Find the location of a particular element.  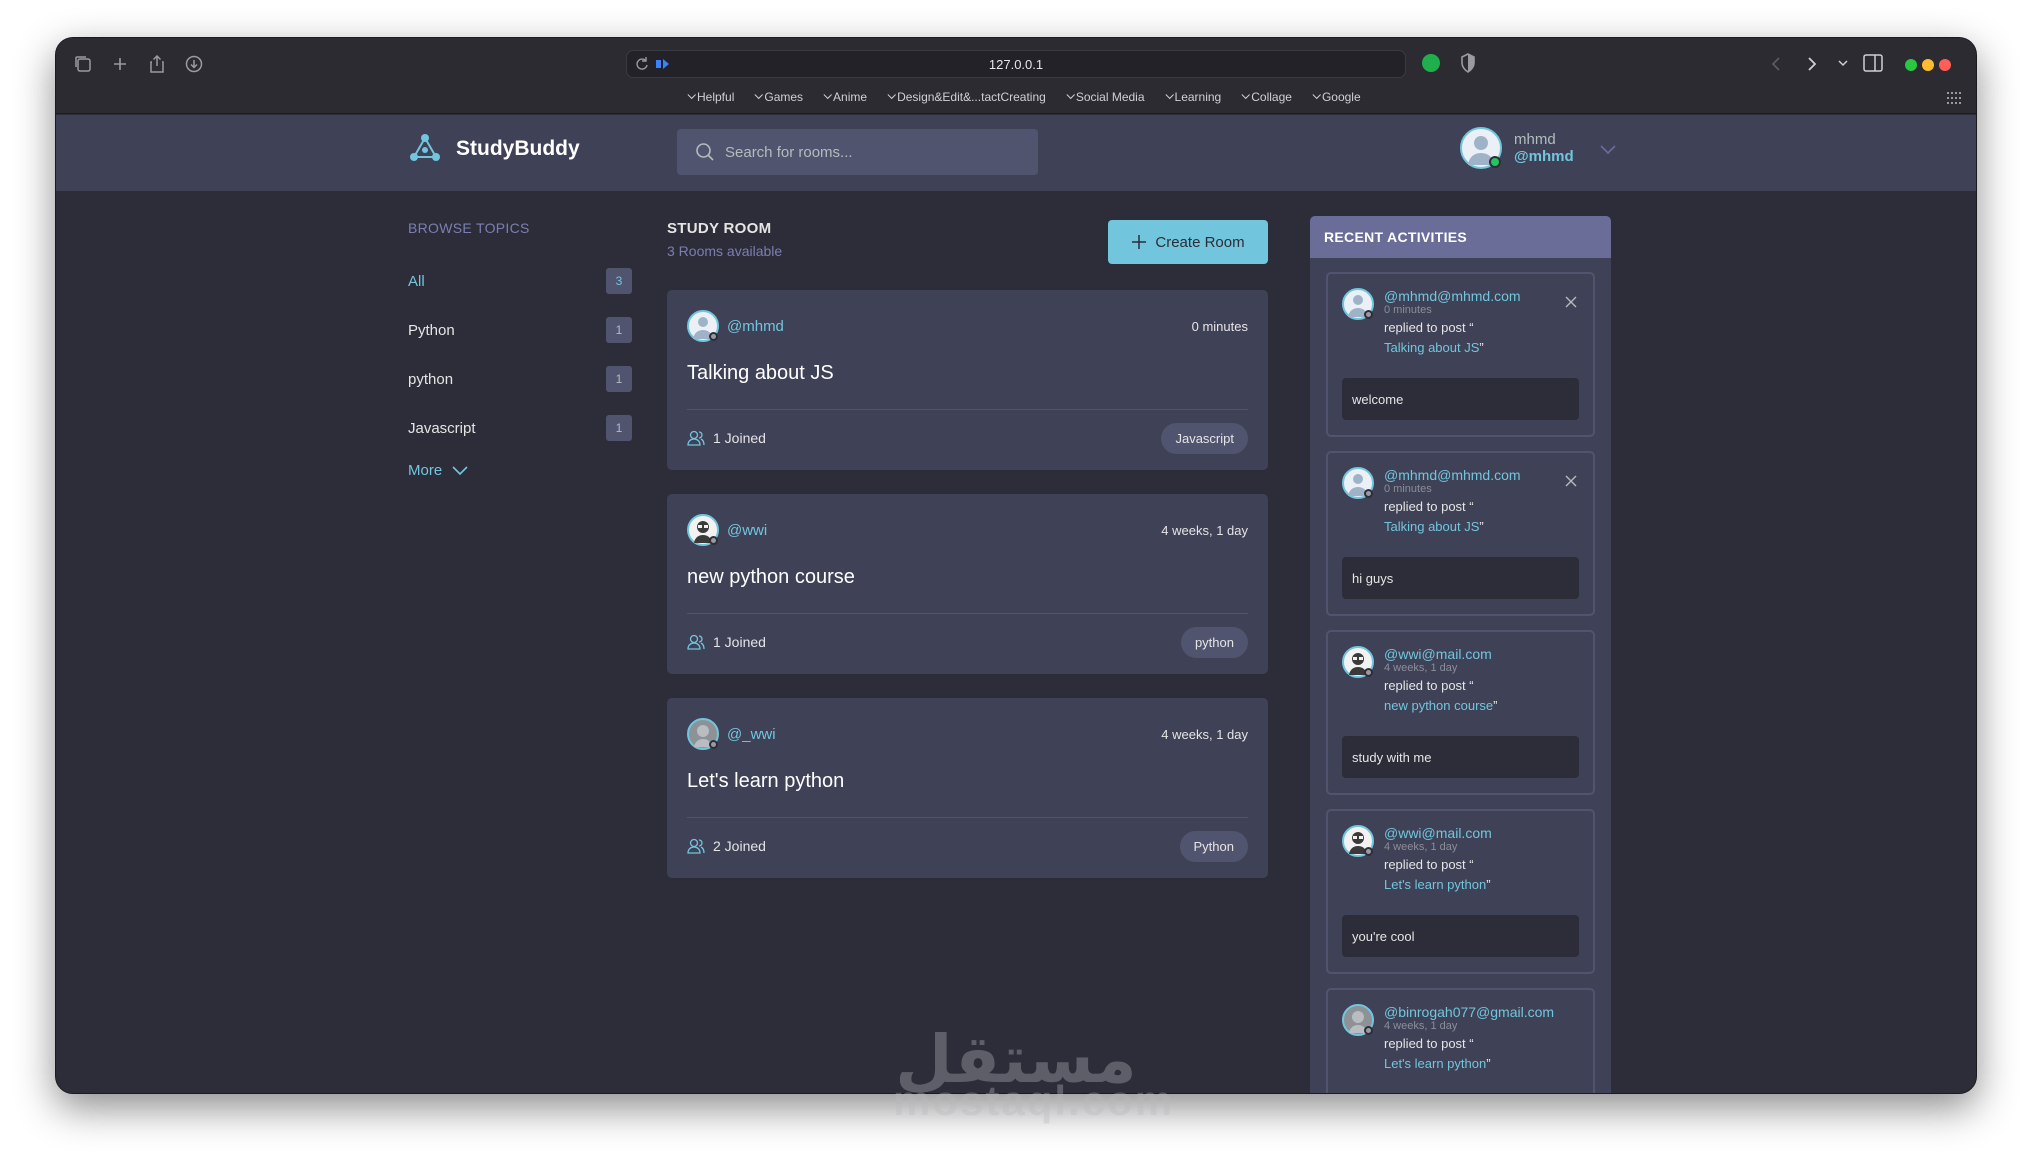

sidebar-toggle-icon is located at coordinates (1873, 63).